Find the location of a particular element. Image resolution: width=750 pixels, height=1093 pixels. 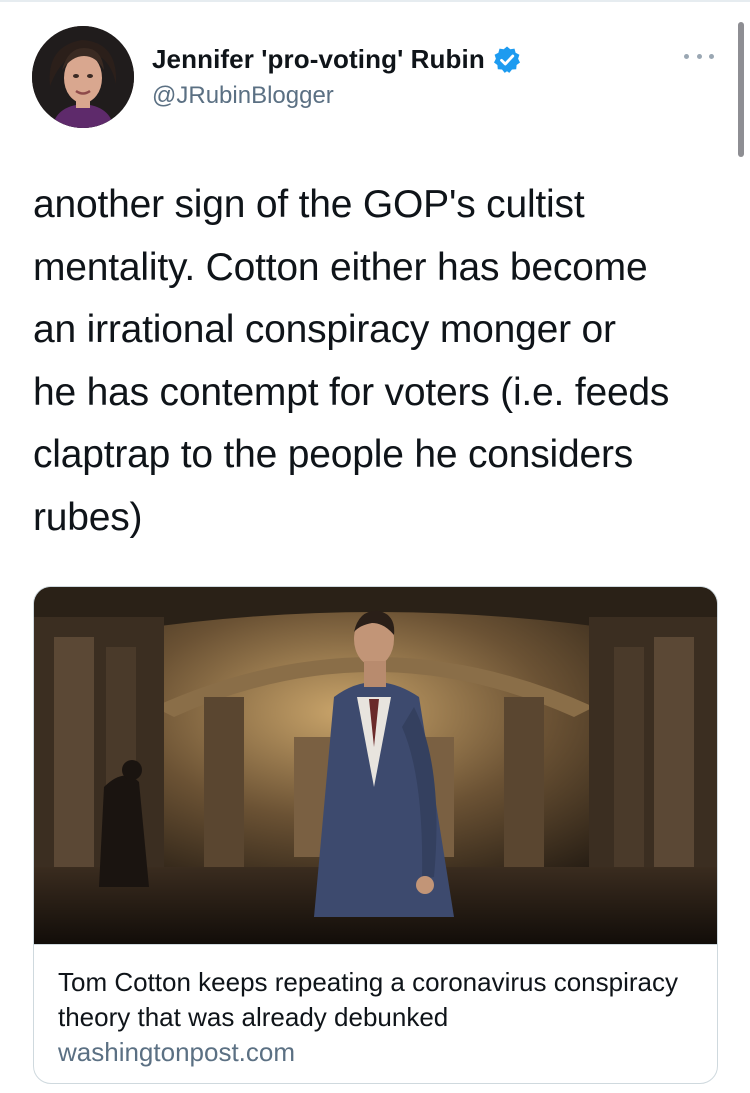

link-card-domain: washingtonpost.com is located at coordinates (176, 1052).